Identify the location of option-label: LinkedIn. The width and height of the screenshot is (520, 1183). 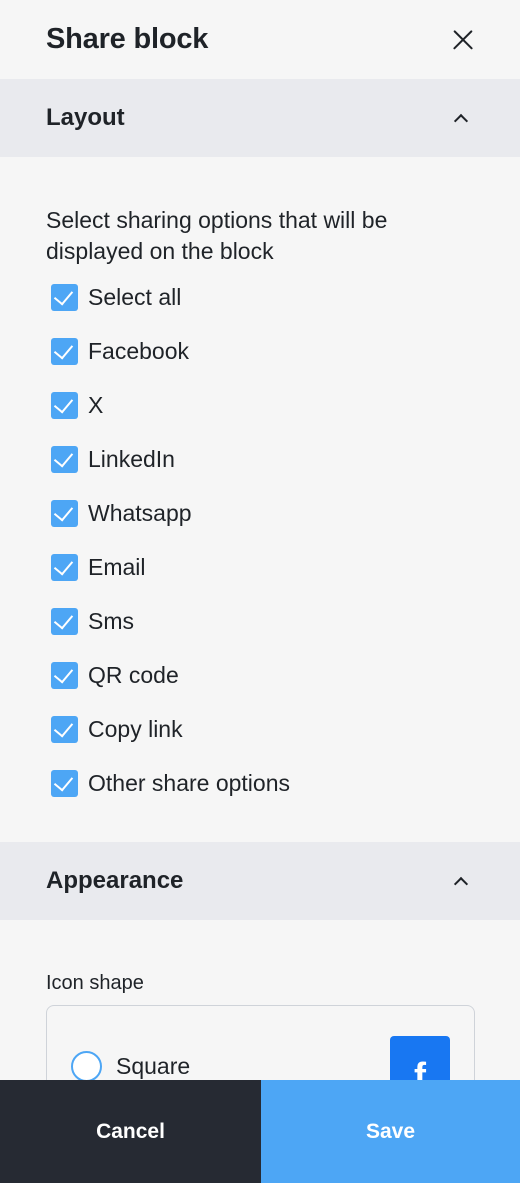
(131, 458).